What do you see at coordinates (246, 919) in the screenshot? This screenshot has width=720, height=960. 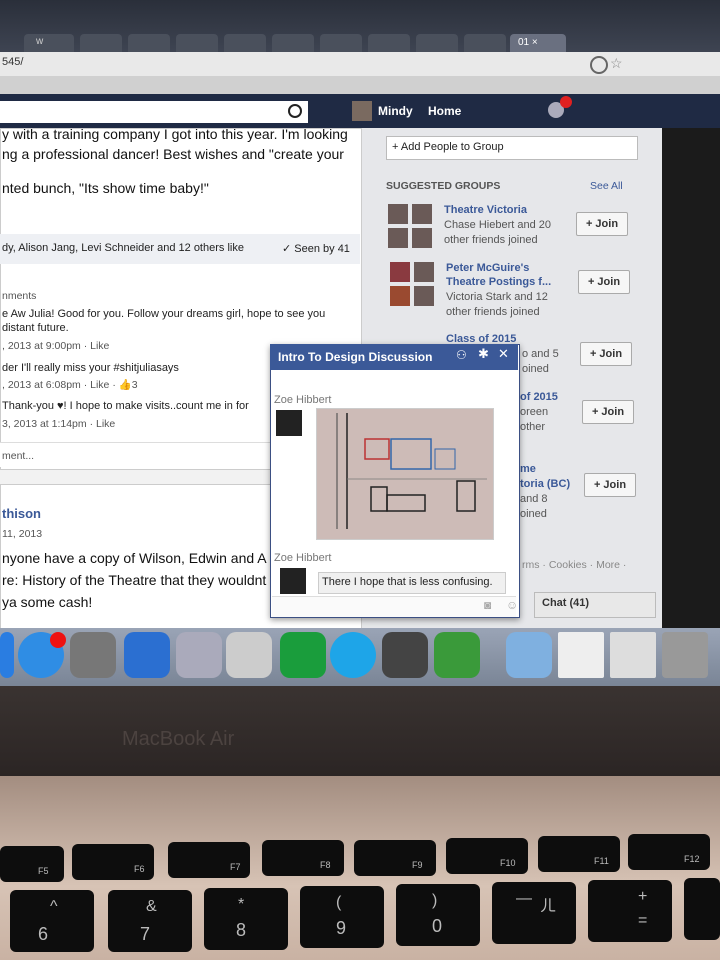 I see `key-8: * 8` at bounding box center [246, 919].